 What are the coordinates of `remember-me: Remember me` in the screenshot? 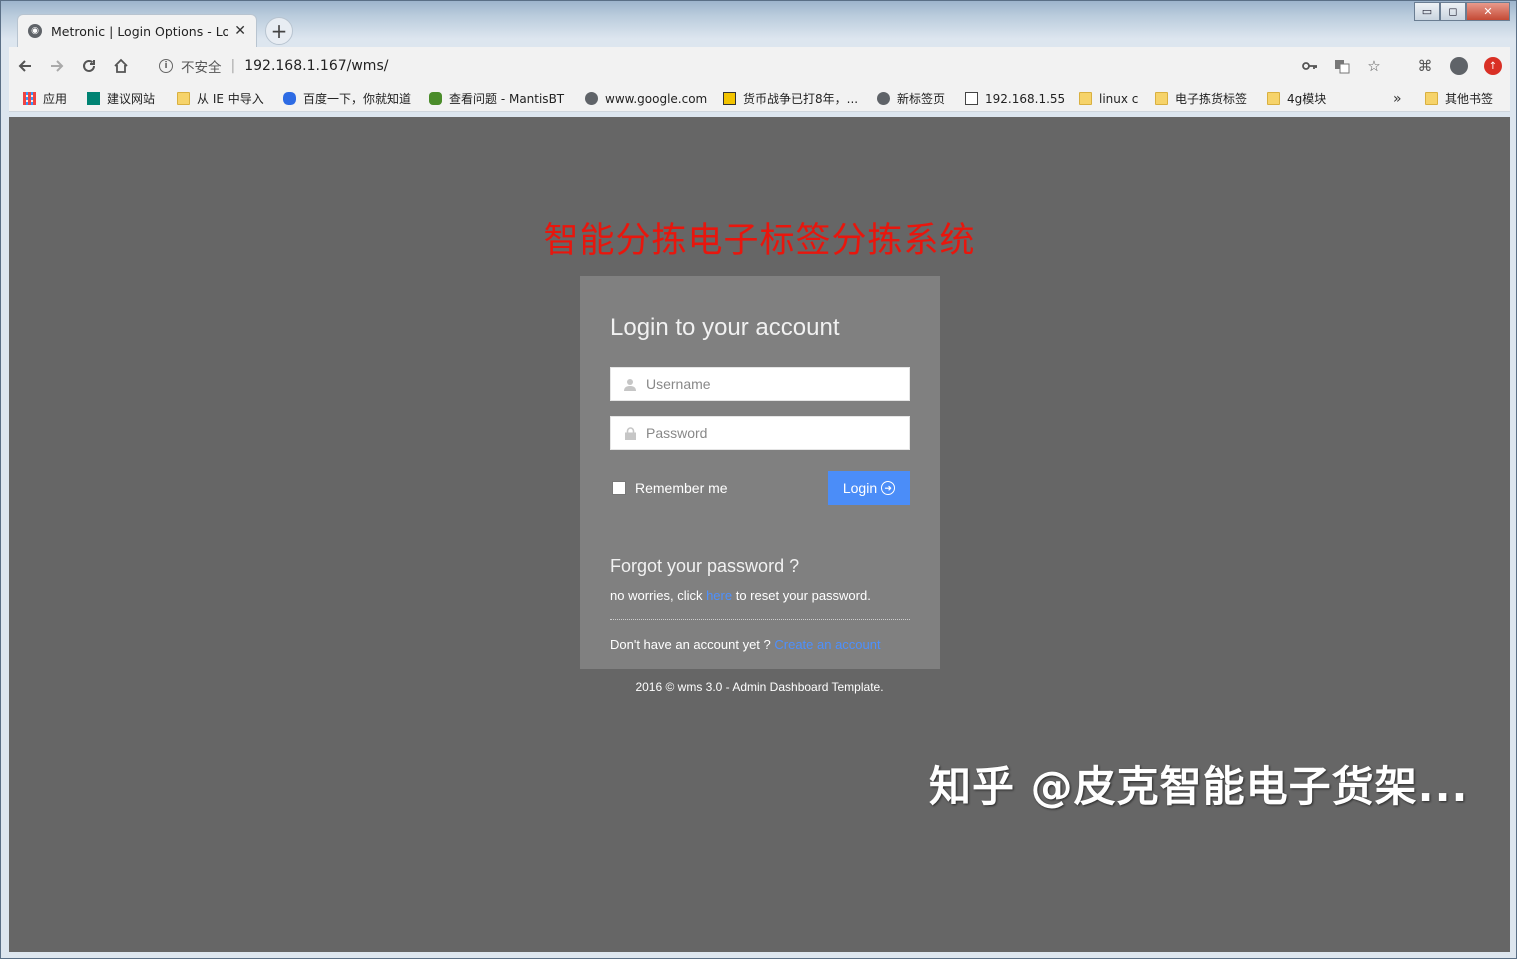 It's located at (670, 488).